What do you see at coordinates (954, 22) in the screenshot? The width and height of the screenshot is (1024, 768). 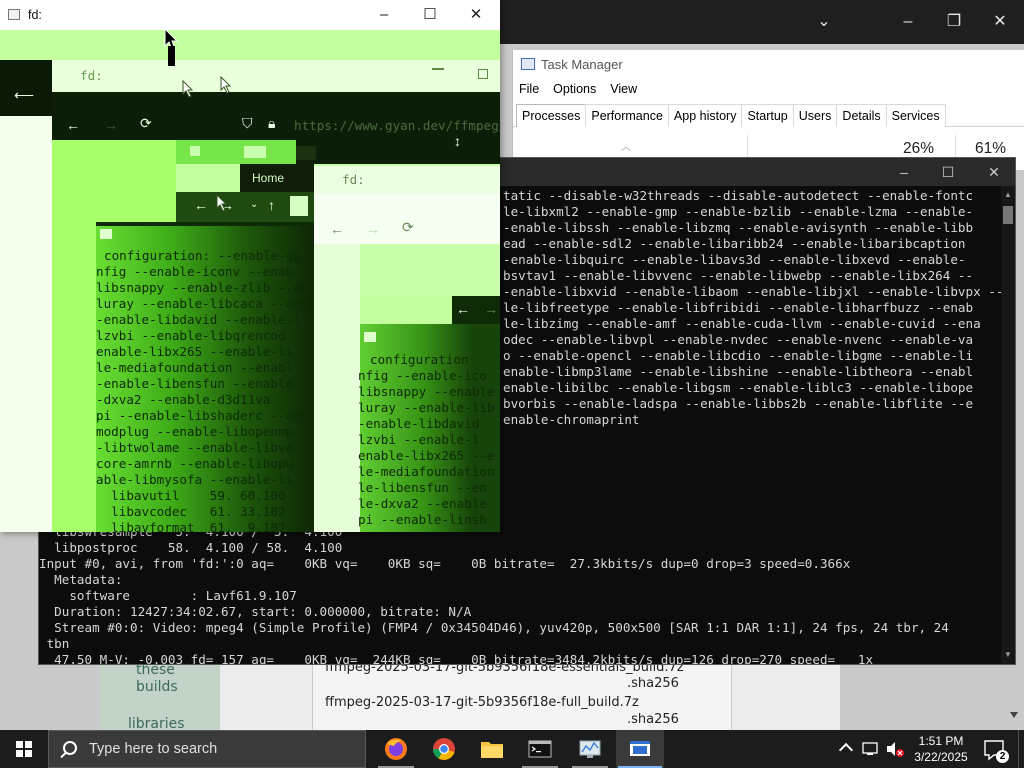 I see `restore-icon: ❐` at bounding box center [954, 22].